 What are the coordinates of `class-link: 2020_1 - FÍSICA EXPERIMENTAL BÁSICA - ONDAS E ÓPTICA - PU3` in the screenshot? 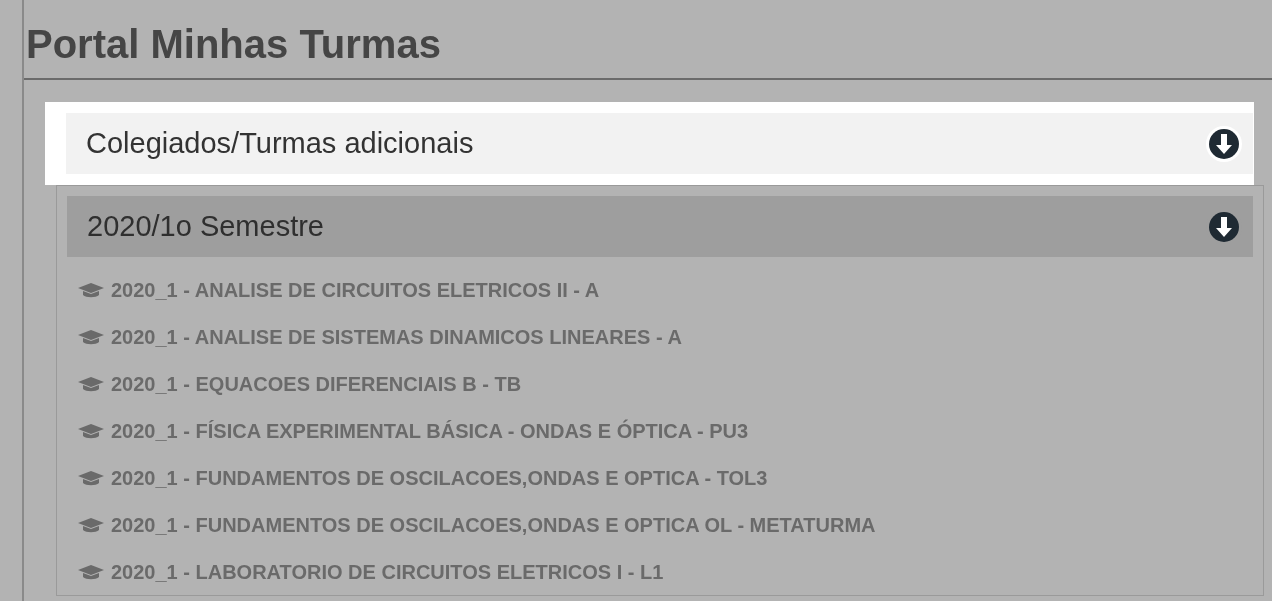 It's located at (430, 430).